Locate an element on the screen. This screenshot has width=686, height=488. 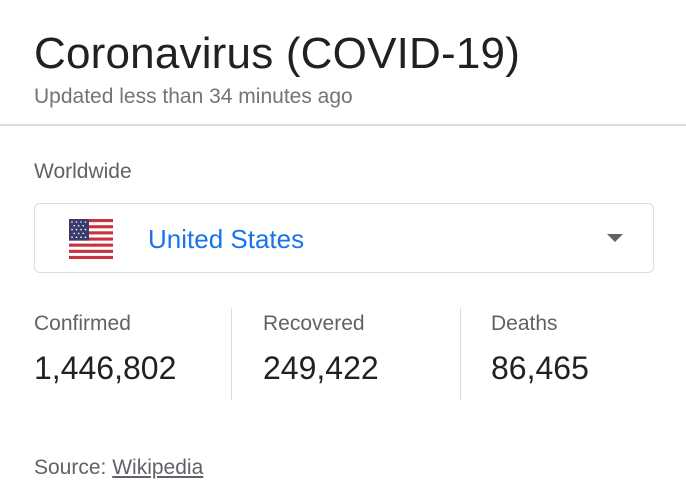
header-divider is located at coordinates (343, 125).